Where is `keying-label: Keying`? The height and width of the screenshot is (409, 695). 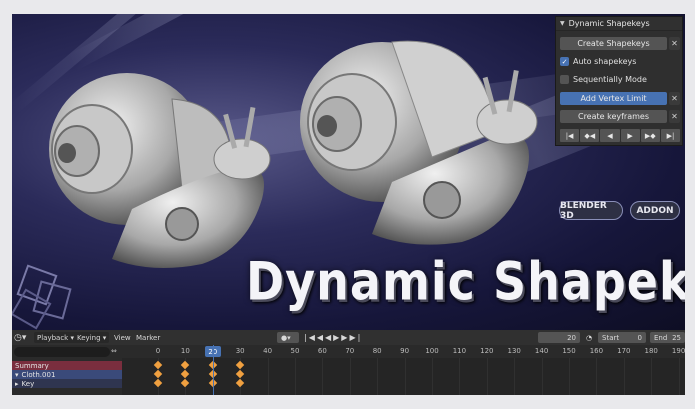 keying-label: Keying is located at coordinates (89, 337).